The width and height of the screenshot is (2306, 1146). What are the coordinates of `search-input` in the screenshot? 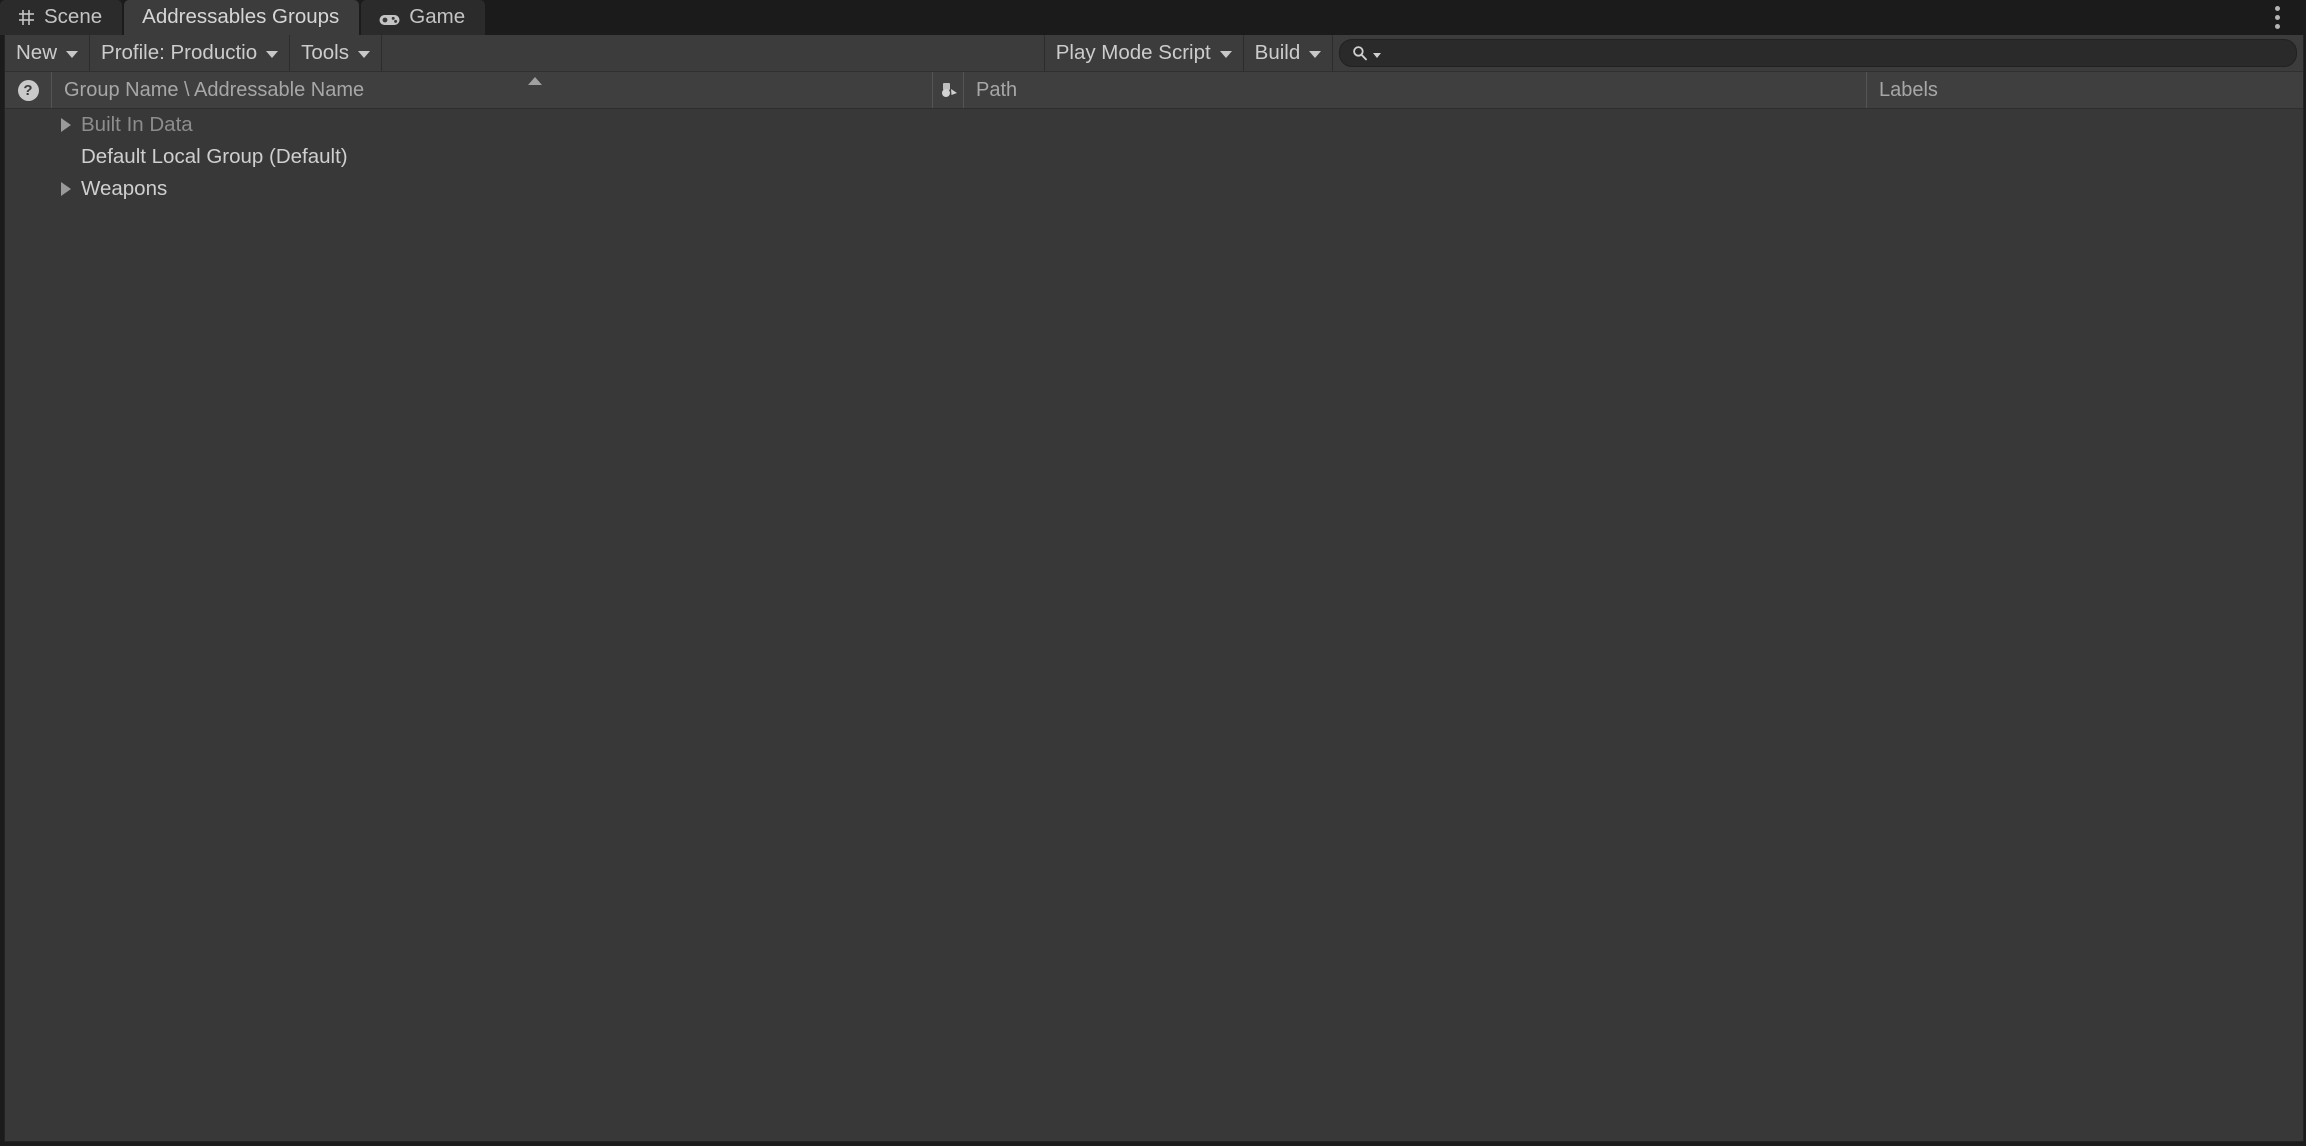 It's located at (1835, 53).